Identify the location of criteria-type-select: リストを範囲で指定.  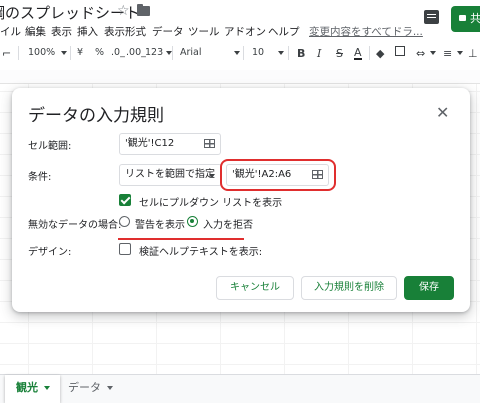
(170, 175).